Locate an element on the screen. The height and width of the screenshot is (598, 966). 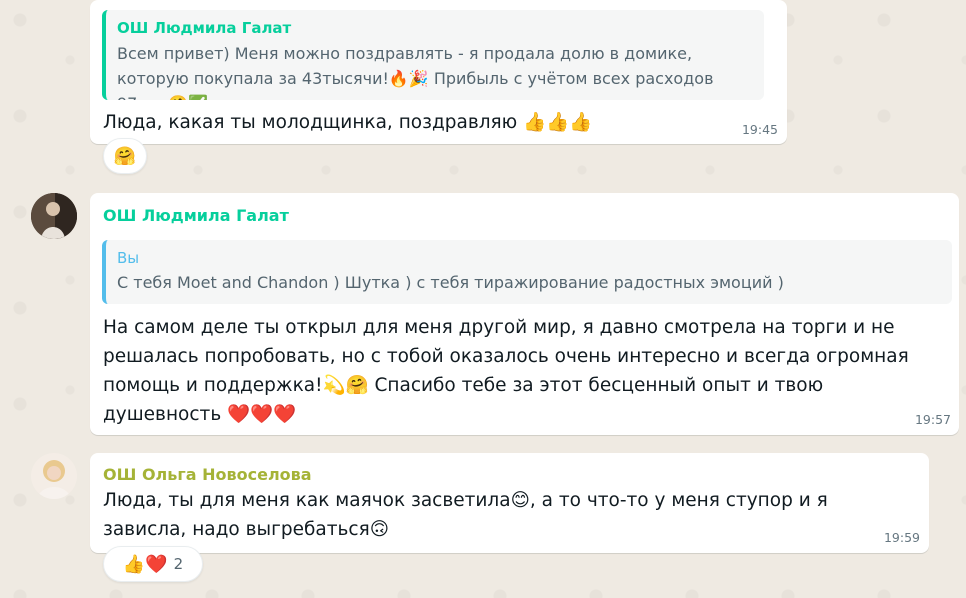
avatar-olga-icon is located at coordinates (54, 476).